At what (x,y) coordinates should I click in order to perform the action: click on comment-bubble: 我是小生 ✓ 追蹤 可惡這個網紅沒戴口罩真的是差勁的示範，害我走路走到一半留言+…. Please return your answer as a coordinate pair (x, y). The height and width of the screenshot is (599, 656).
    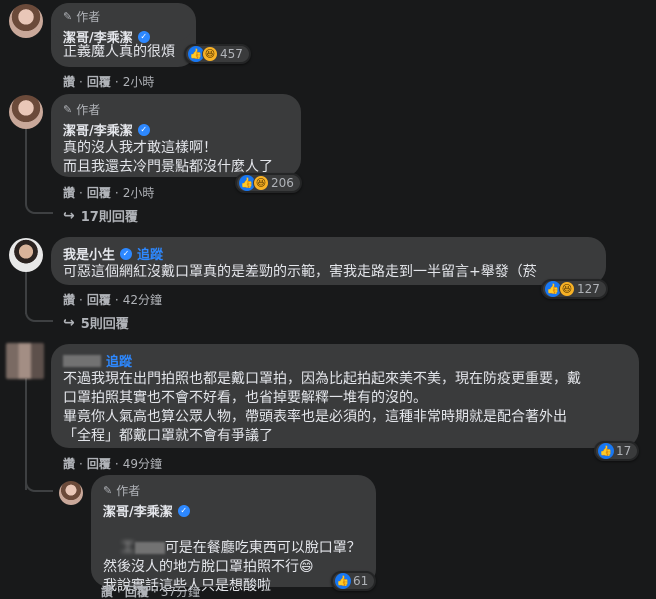
    Looking at the image, I should click on (328, 261).